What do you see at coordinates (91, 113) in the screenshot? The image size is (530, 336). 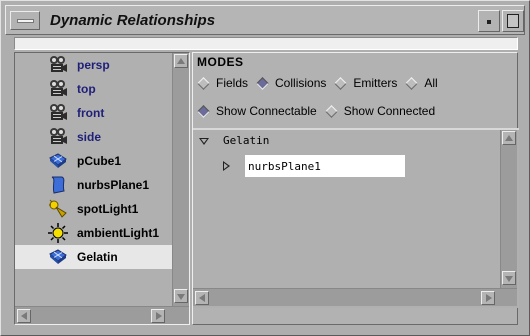 I see `outliner-item-label: front` at bounding box center [91, 113].